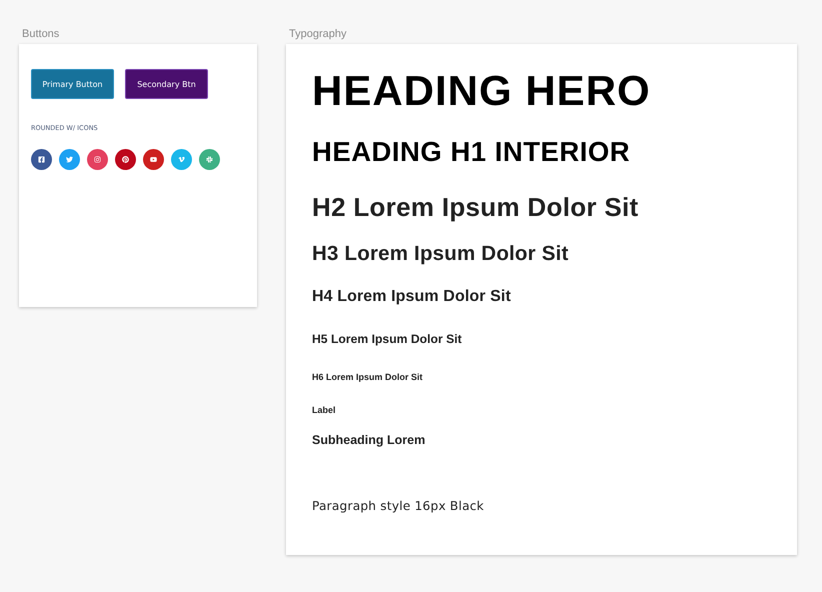  I want to click on instagram-icon, so click(97, 159).